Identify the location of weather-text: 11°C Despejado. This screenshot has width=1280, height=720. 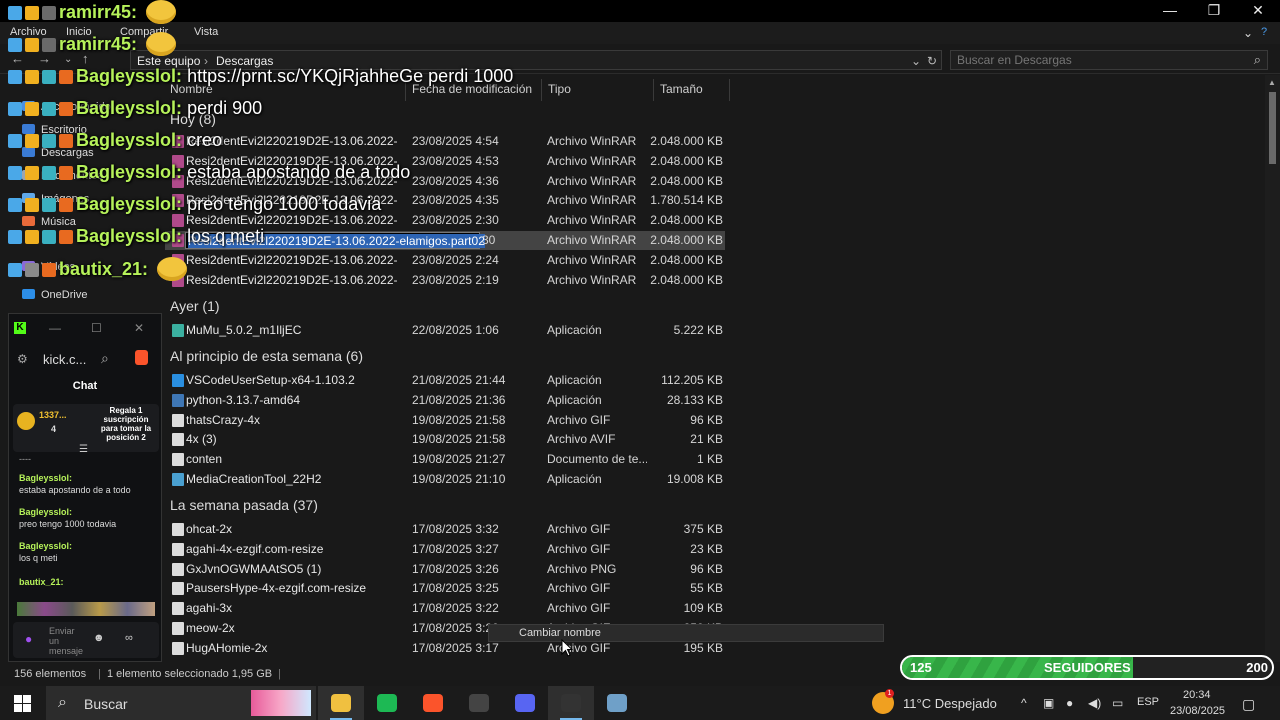
(950, 703).